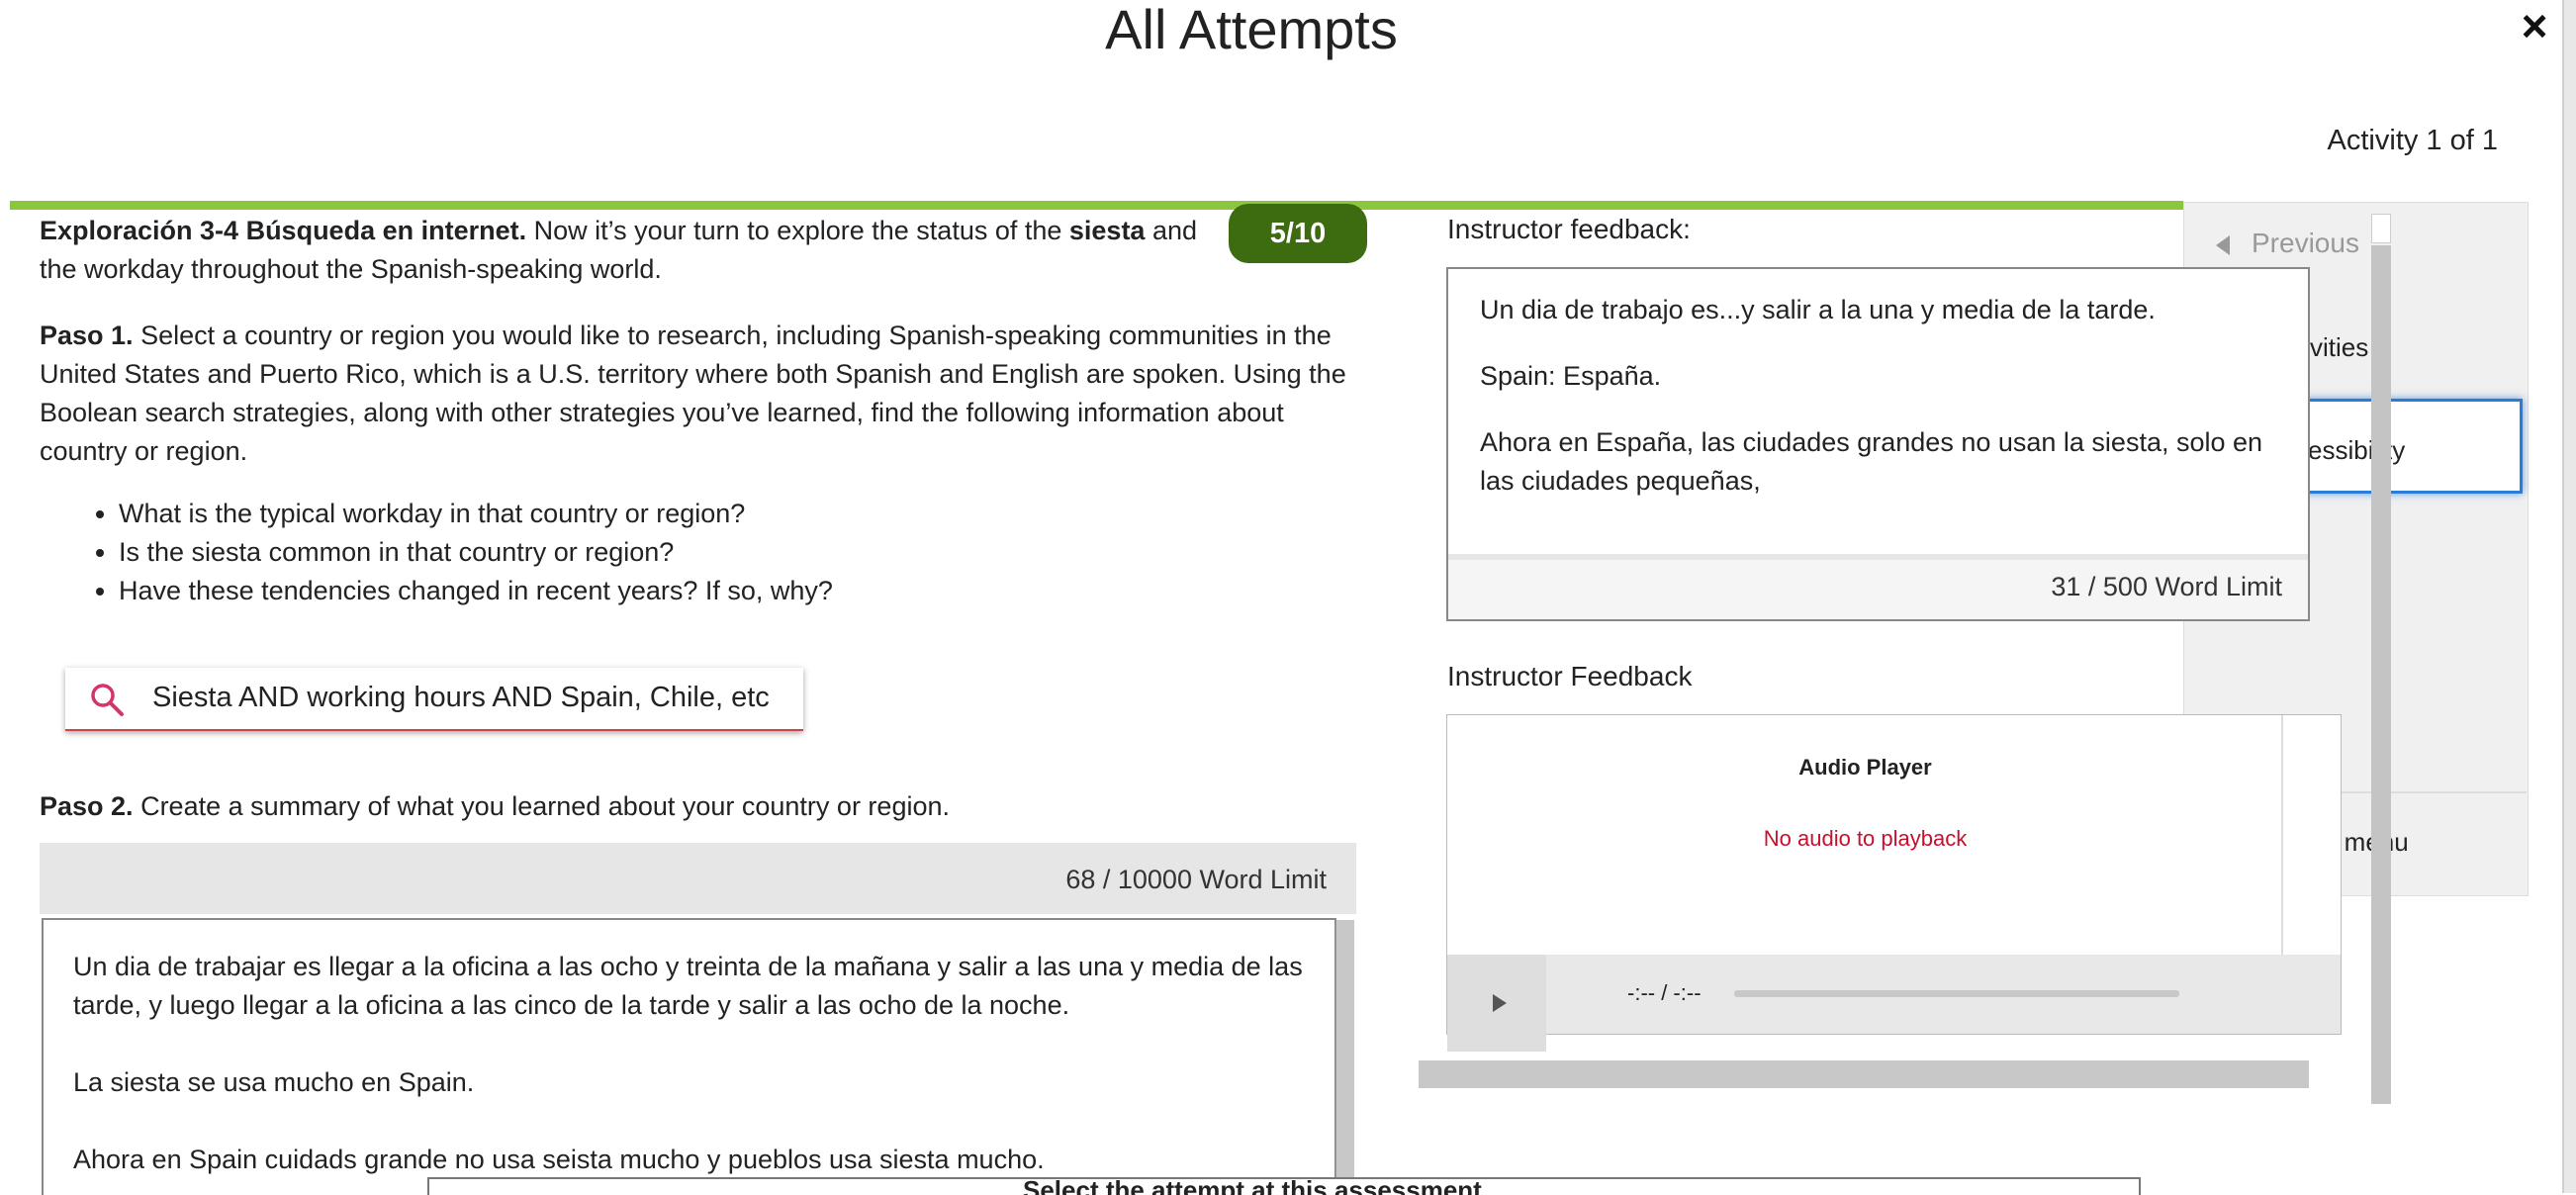 This screenshot has height=1195, width=2576. Describe the element at coordinates (1196, 879) in the screenshot. I see `answer-word-count: 68 / 10000 Word Limit` at that location.